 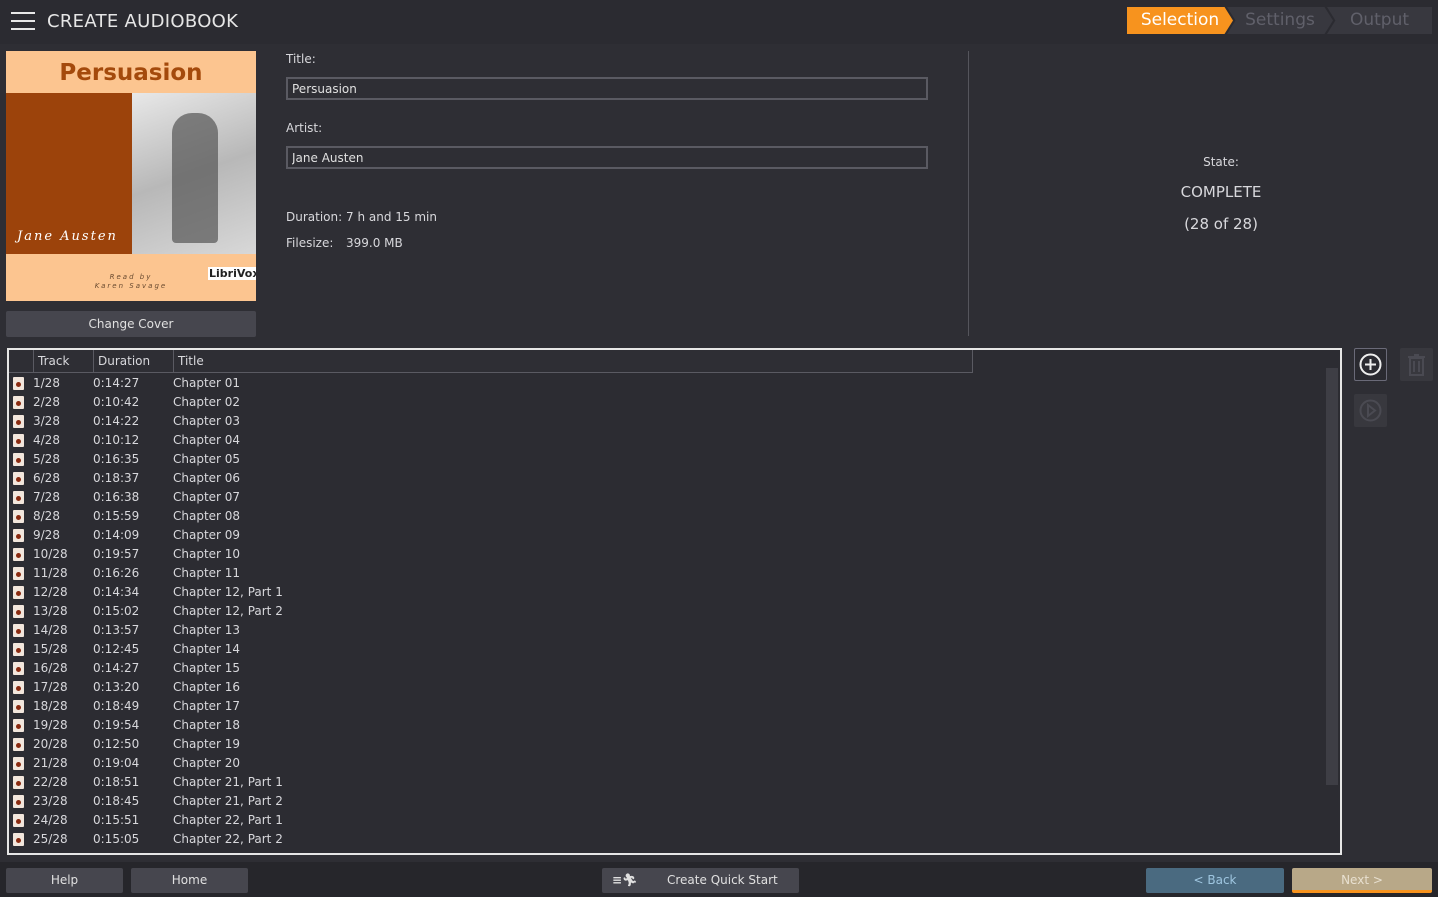 I want to click on table-row: 4/28 0:10:12 Chapter 04, so click(x=667, y=440).